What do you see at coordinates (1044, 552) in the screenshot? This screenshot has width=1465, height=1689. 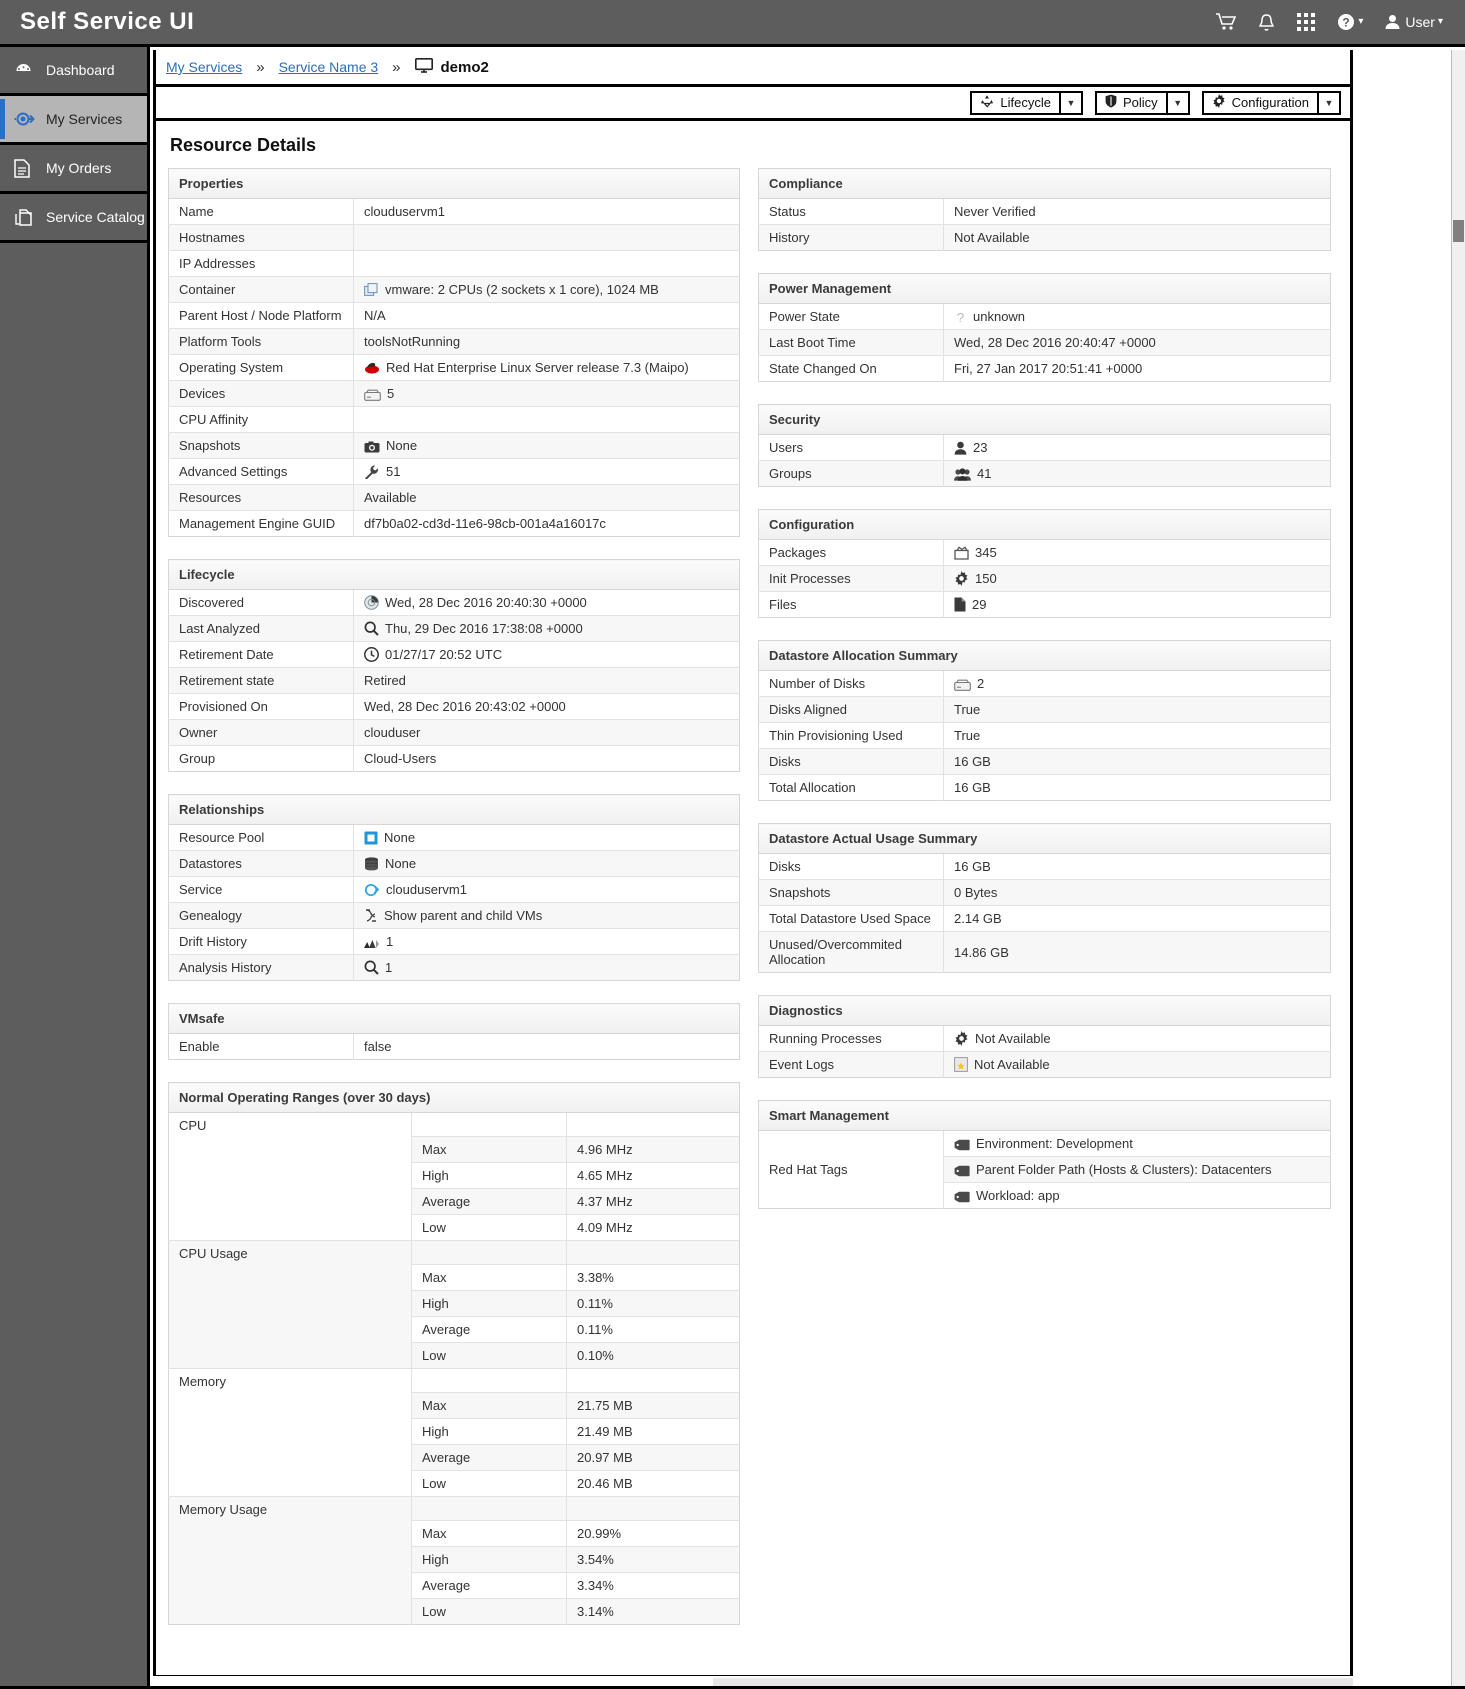 I see `table-row: Packages 345` at bounding box center [1044, 552].